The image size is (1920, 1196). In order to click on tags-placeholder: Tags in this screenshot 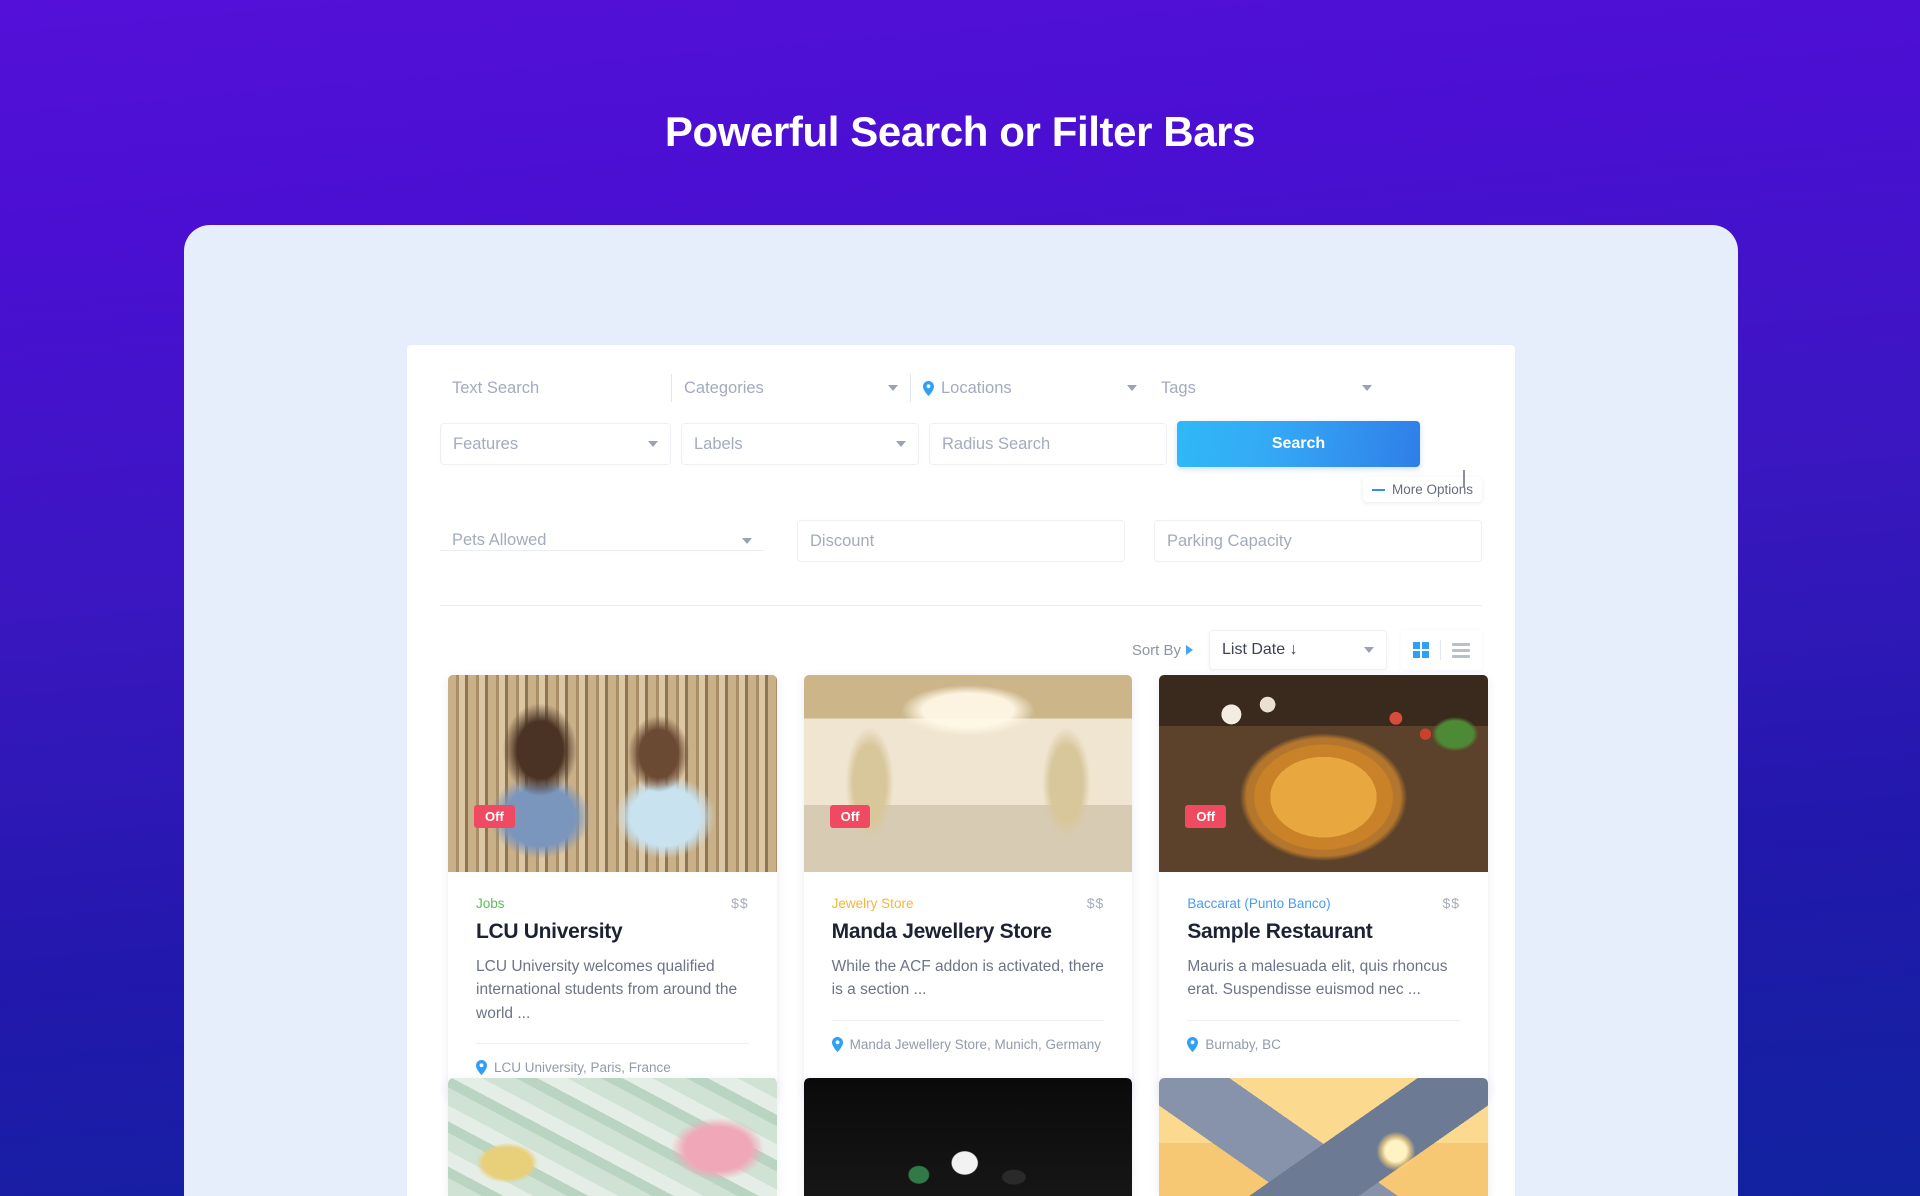, I will do `click(1178, 387)`.